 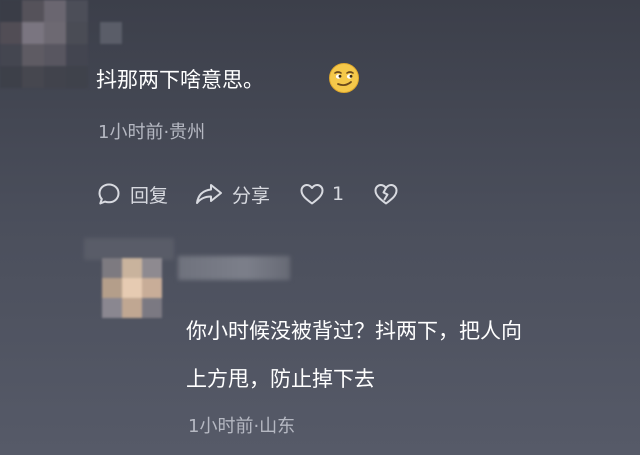 I want to click on like-button: 1, so click(x=321, y=194).